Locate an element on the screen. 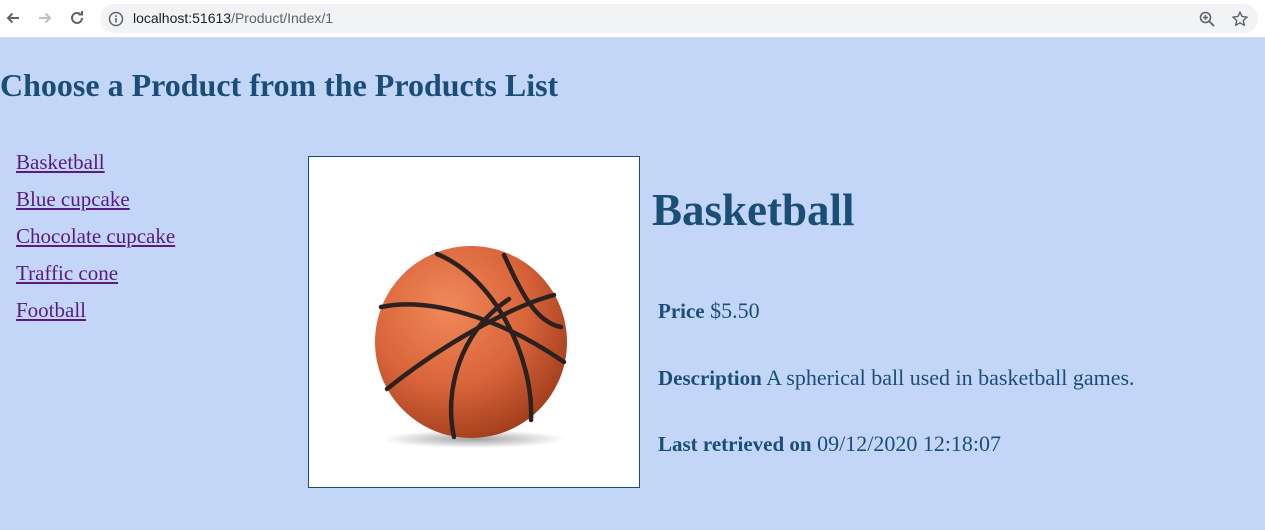 This screenshot has height=530, width=1265. list-item: Basketball is located at coordinates (95, 166).